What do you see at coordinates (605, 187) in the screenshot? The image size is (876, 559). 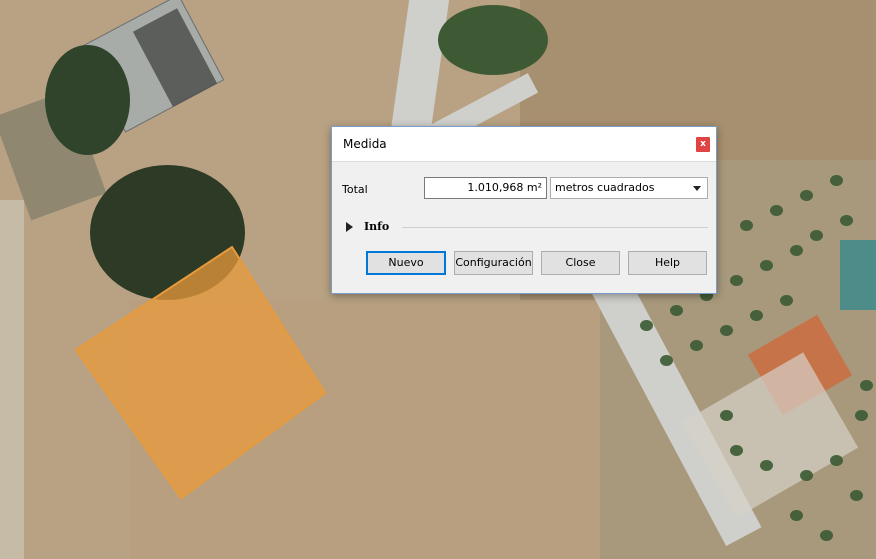 I see `unit-select-value: metros cuadrados` at bounding box center [605, 187].